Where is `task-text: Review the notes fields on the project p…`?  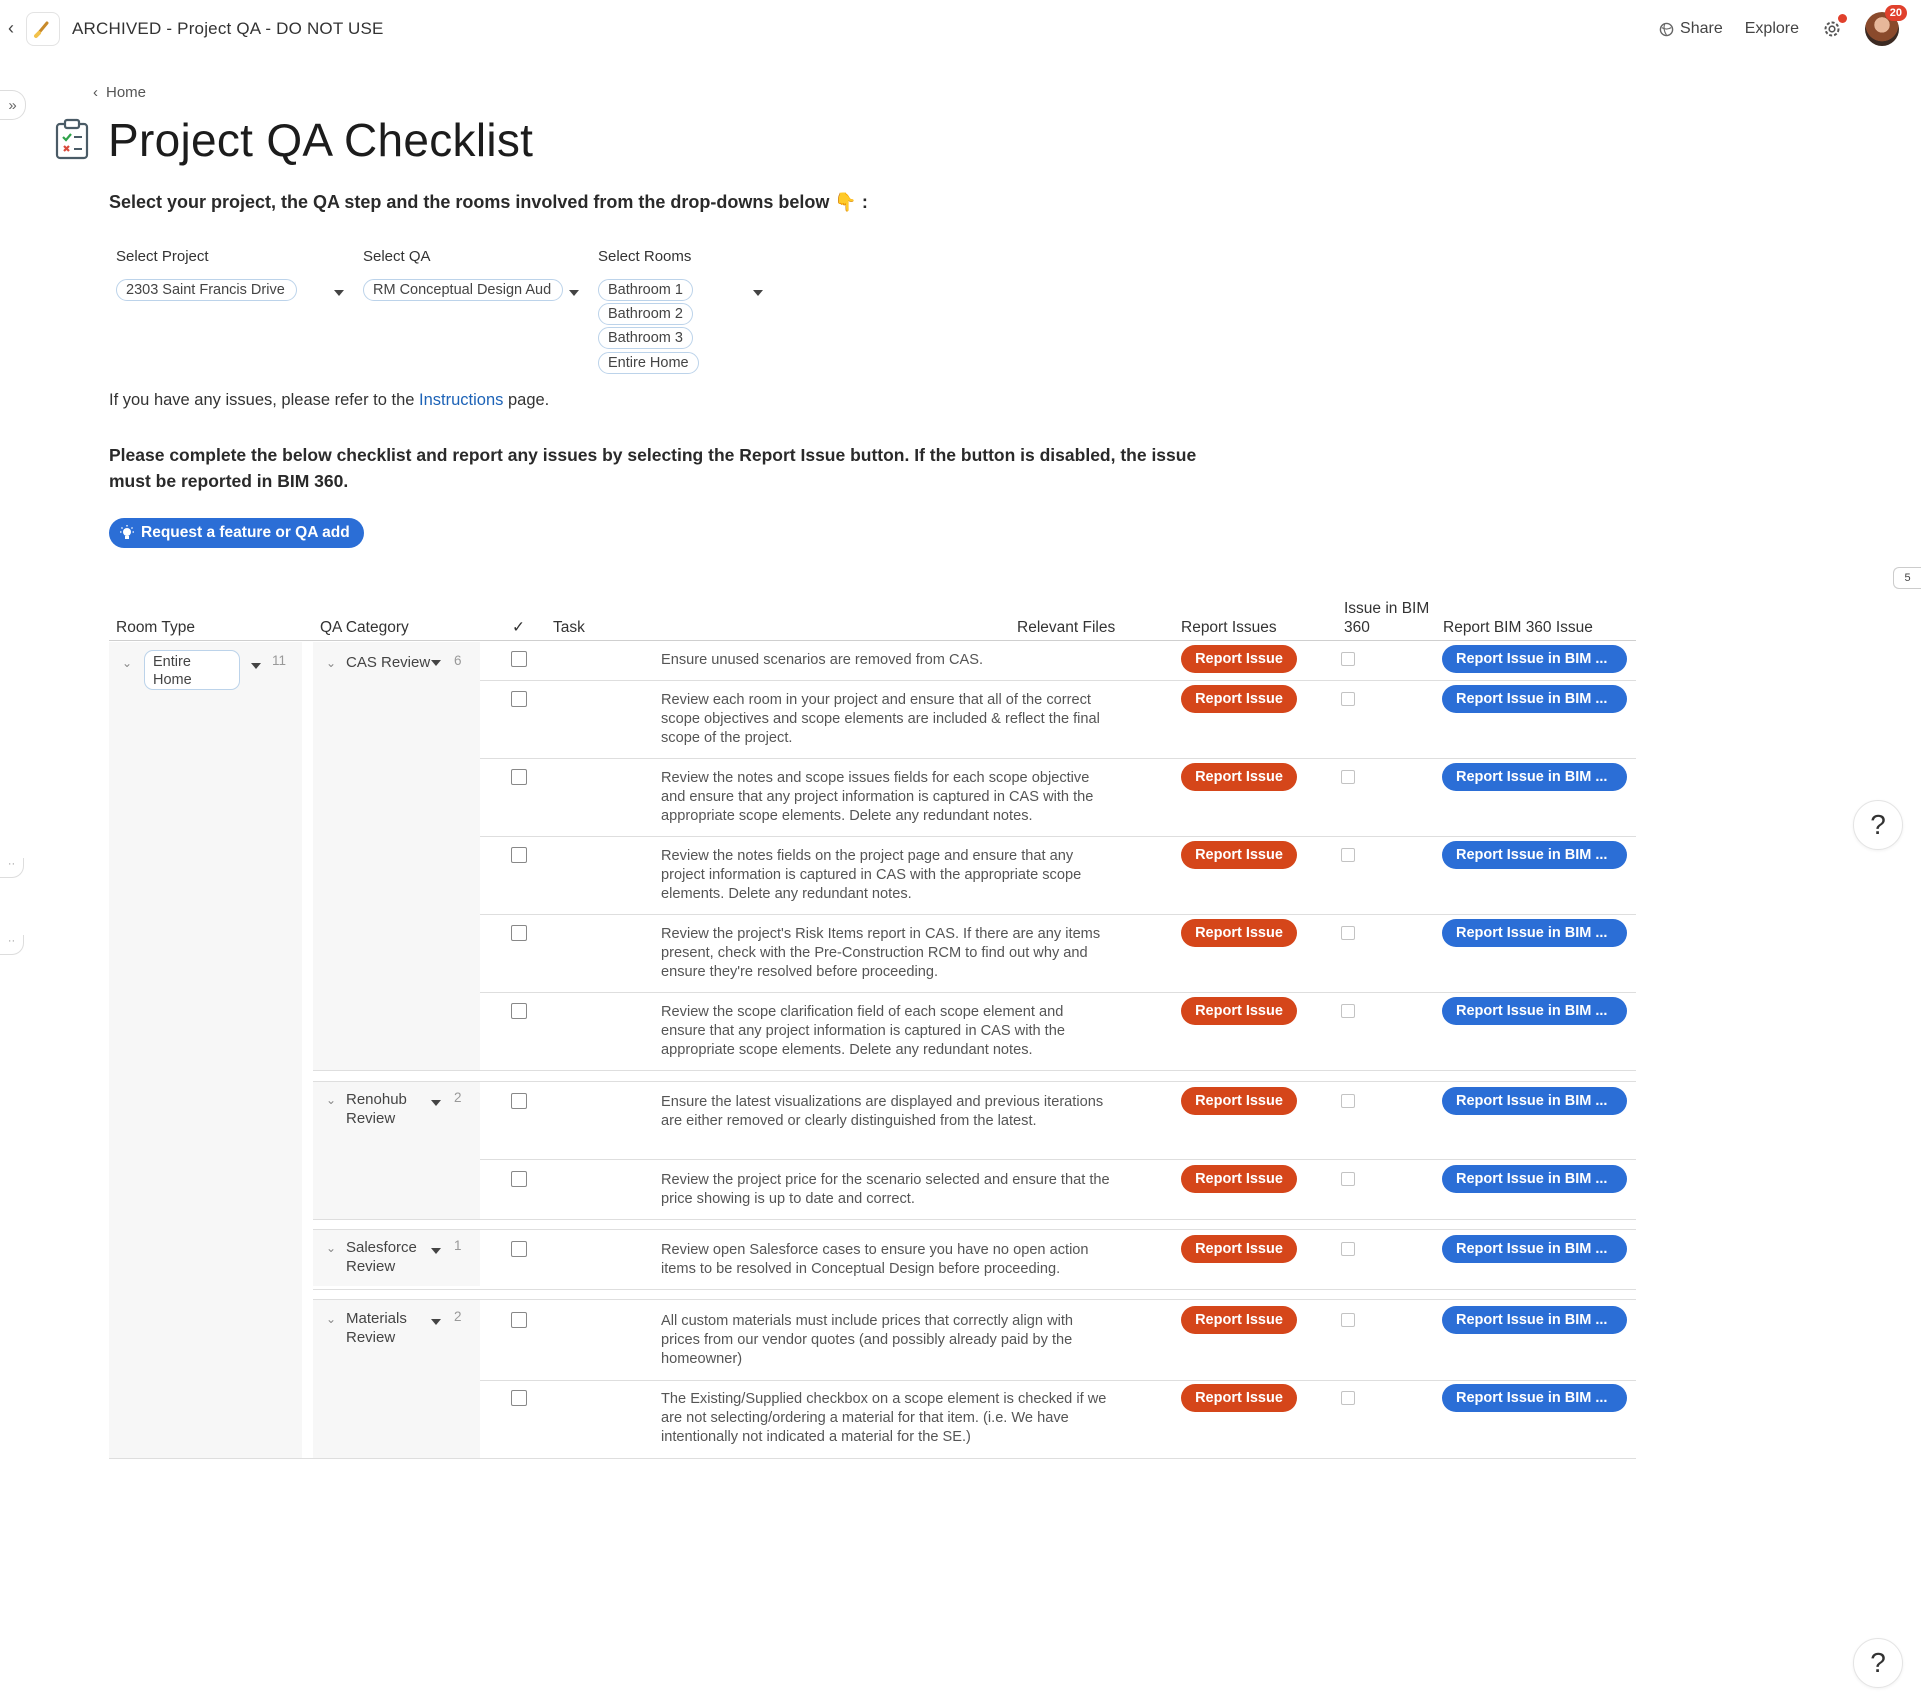
task-text: Review the notes fields on the project p… is located at coordinates (871, 875).